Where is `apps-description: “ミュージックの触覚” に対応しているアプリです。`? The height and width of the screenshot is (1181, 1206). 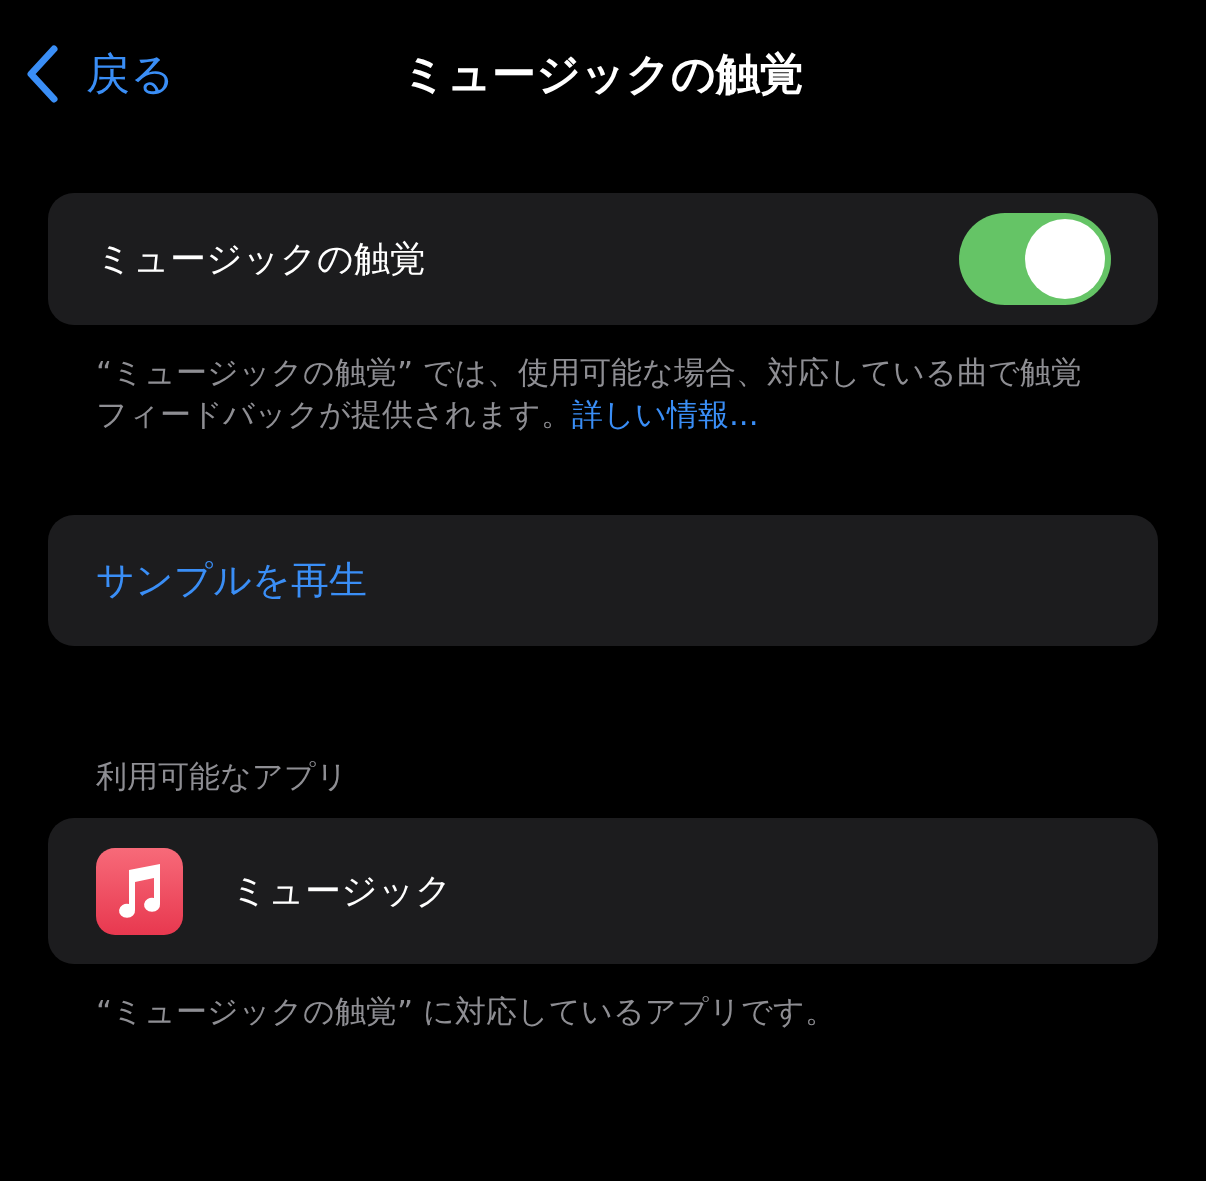 apps-description: “ミュージックの触覚” に対応しているアプリです。 is located at coordinates (466, 1011).